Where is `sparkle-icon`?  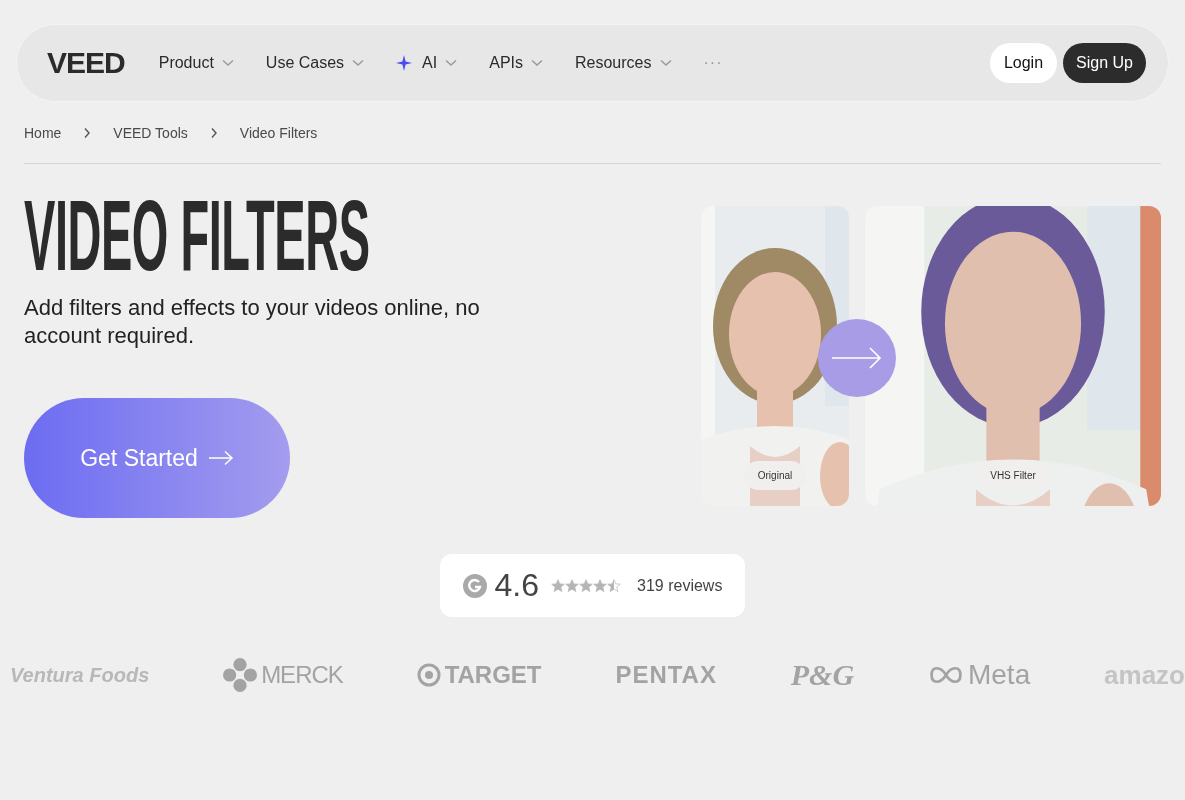 sparkle-icon is located at coordinates (404, 63).